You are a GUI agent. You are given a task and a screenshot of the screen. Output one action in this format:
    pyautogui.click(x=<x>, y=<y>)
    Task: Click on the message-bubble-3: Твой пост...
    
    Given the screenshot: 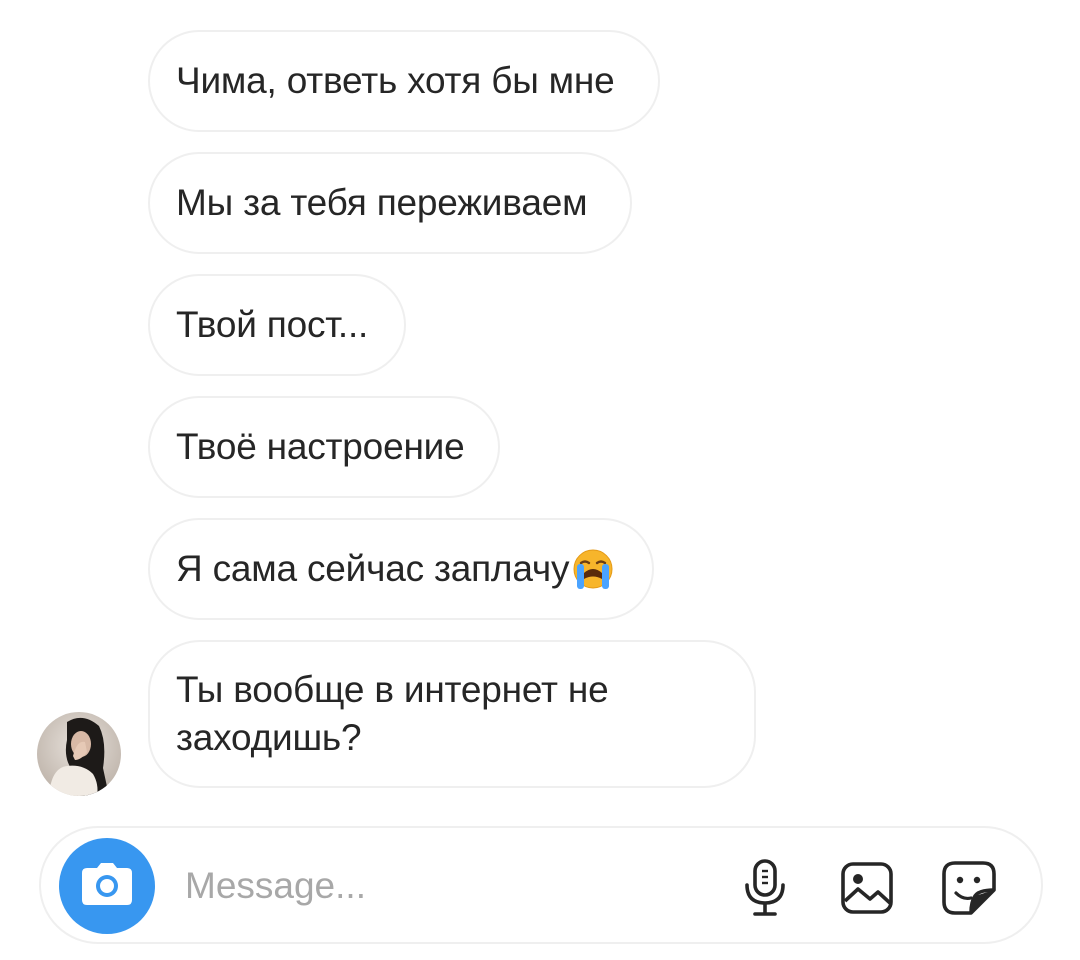 What is the action you would take?
    pyautogui.click(x=277, y=325)
    